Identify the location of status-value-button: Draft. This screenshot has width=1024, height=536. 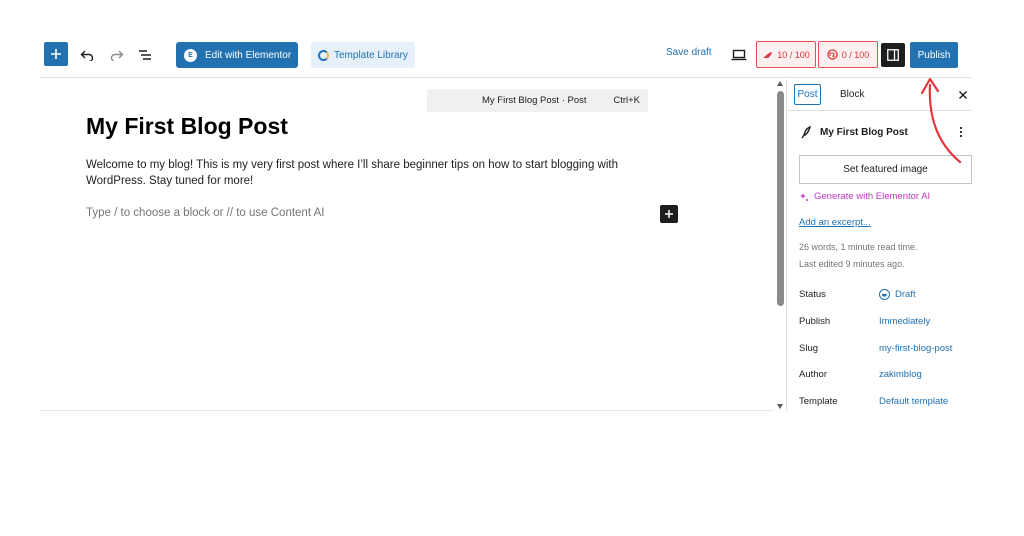
(897, 294).